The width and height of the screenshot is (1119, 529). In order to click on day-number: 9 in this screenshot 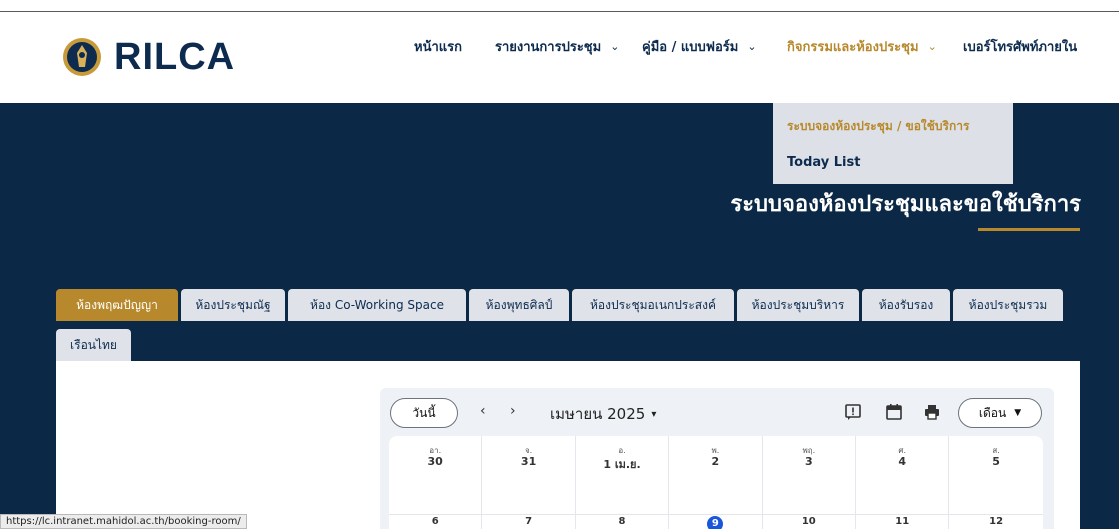, I will do `click(715, 522)`.